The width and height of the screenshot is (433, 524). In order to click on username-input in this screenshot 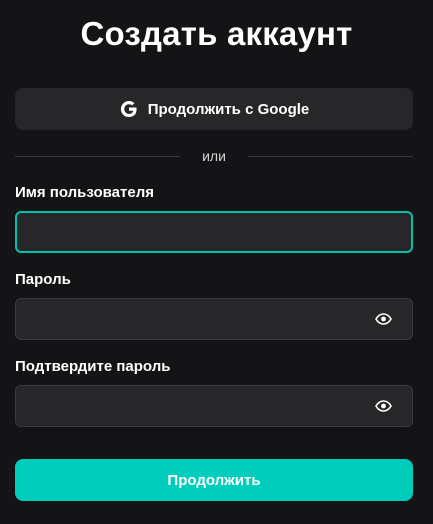, I will do `click(214, 232)`.